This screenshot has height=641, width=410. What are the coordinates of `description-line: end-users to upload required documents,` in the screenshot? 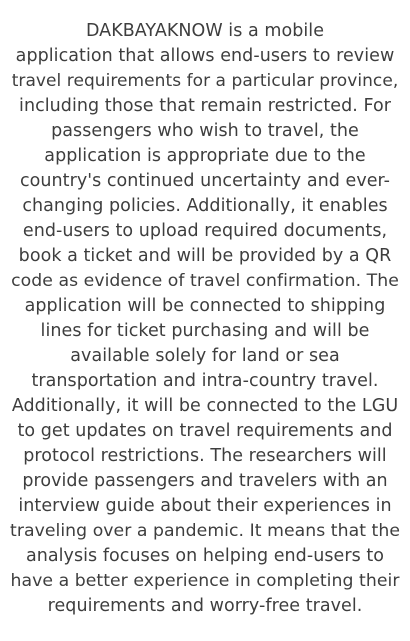 It's located at (205, 231).